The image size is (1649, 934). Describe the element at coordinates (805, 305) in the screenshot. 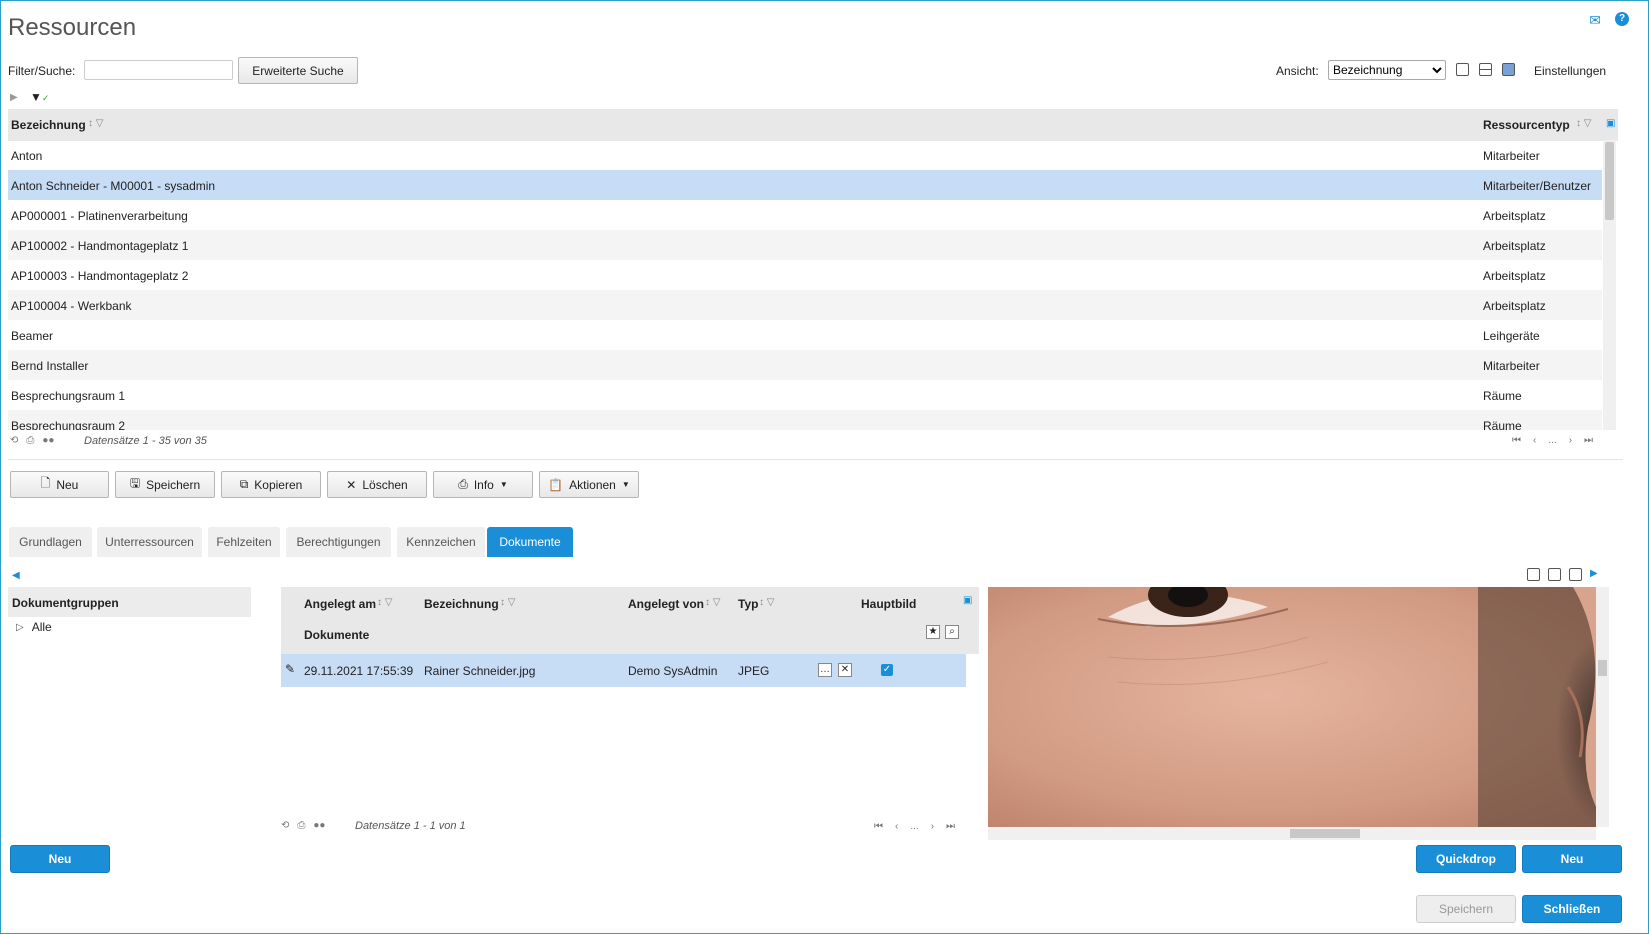

I see `table-row: AP100004 - Werkbank Arbeitsplatz` at that location.